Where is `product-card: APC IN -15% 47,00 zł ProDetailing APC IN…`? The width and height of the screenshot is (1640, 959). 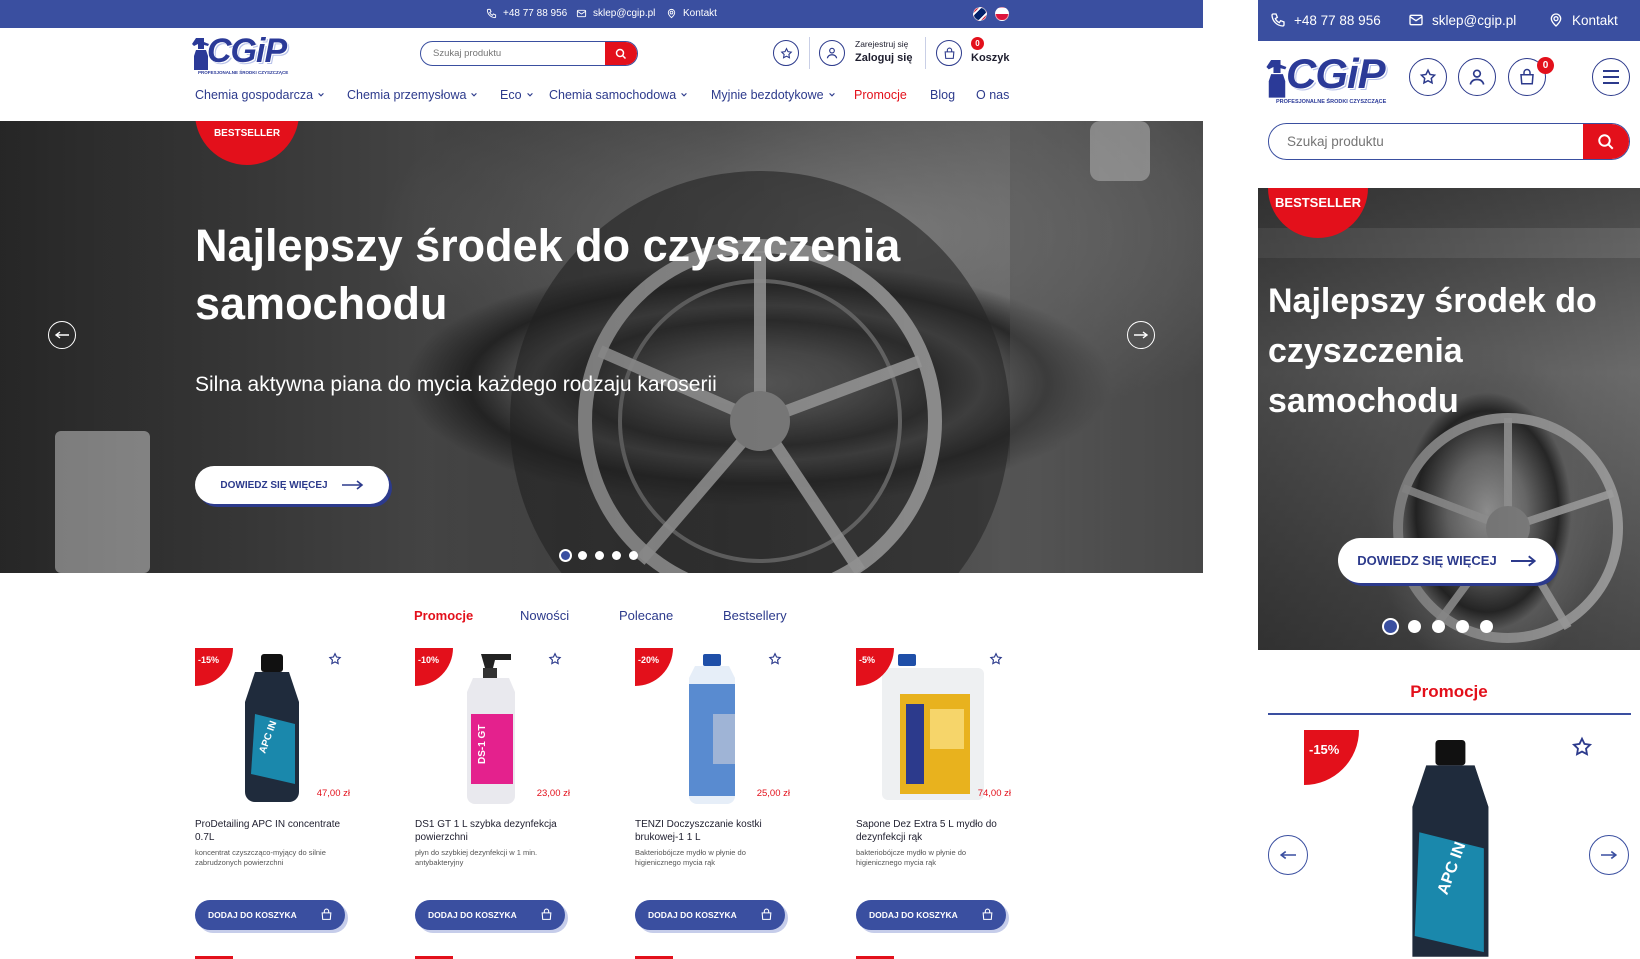
product-card: APC IN -15% 47,00 zł ProDetailing APC IN… is located at coordinates (272, 793).